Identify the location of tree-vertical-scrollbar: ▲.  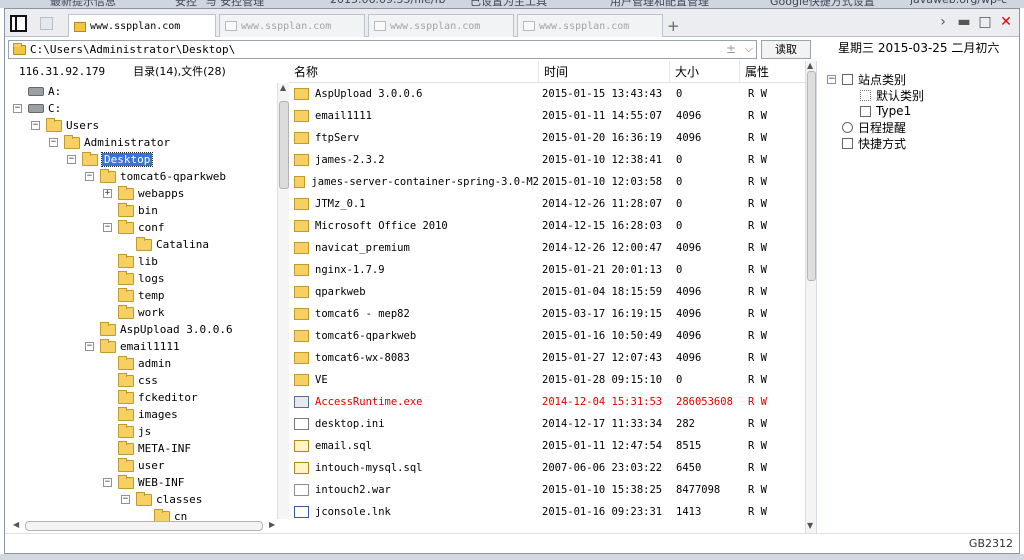
(283, 301).